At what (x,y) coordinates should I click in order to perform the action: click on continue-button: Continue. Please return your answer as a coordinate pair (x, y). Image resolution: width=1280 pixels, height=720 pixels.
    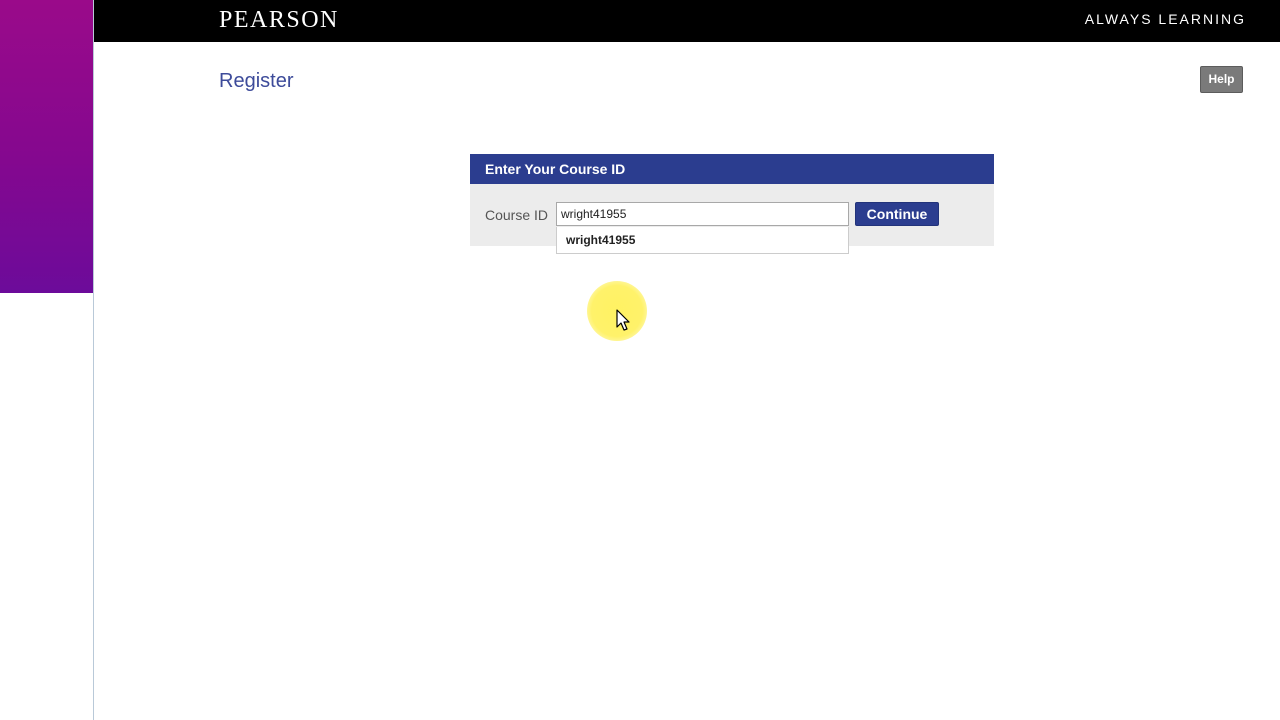
    Looking at the image, I should click on (897, 214).